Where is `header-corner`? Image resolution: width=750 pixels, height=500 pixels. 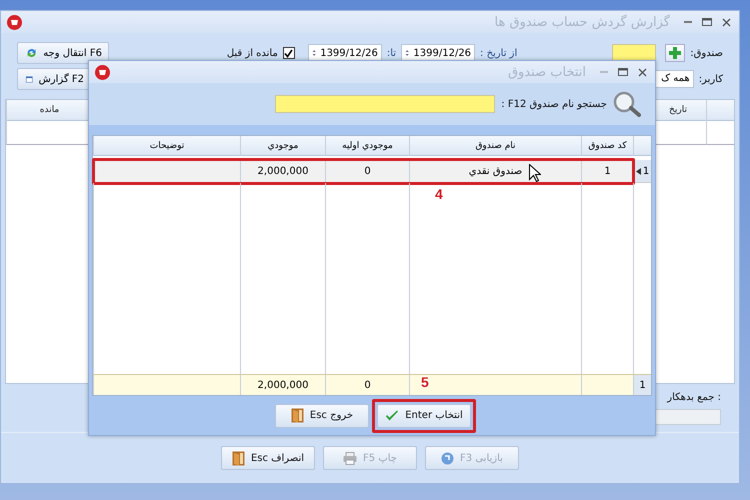 header-corner is located at coordinates (642, 146).